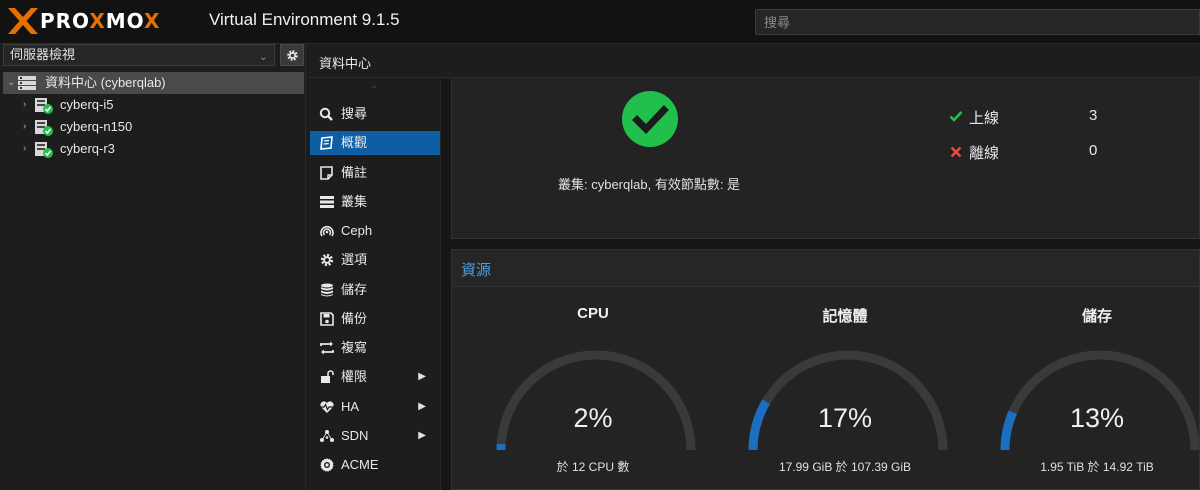 The height and width of the screenshot is (490, 1200). I want to click on gauge-value: 2%, so click(593, 418).